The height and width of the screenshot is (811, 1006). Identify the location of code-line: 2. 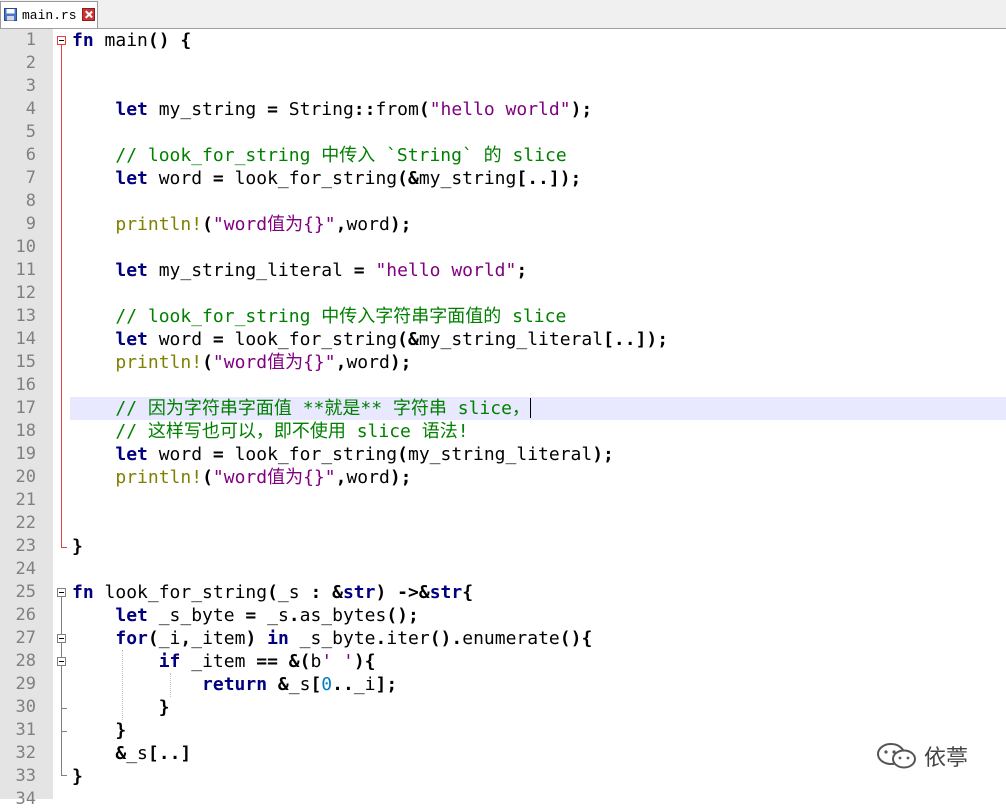
(503, 63).